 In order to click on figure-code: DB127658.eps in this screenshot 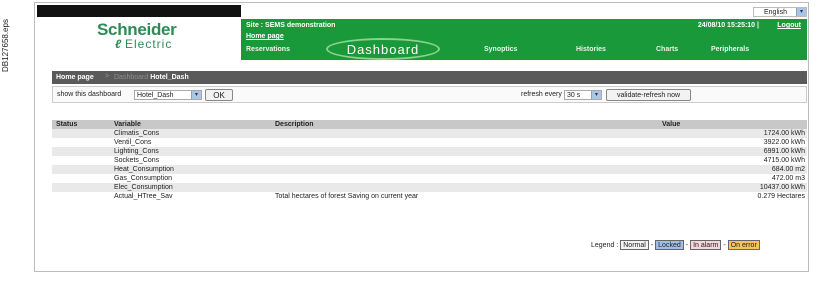, I will do `click(6, 45)`.